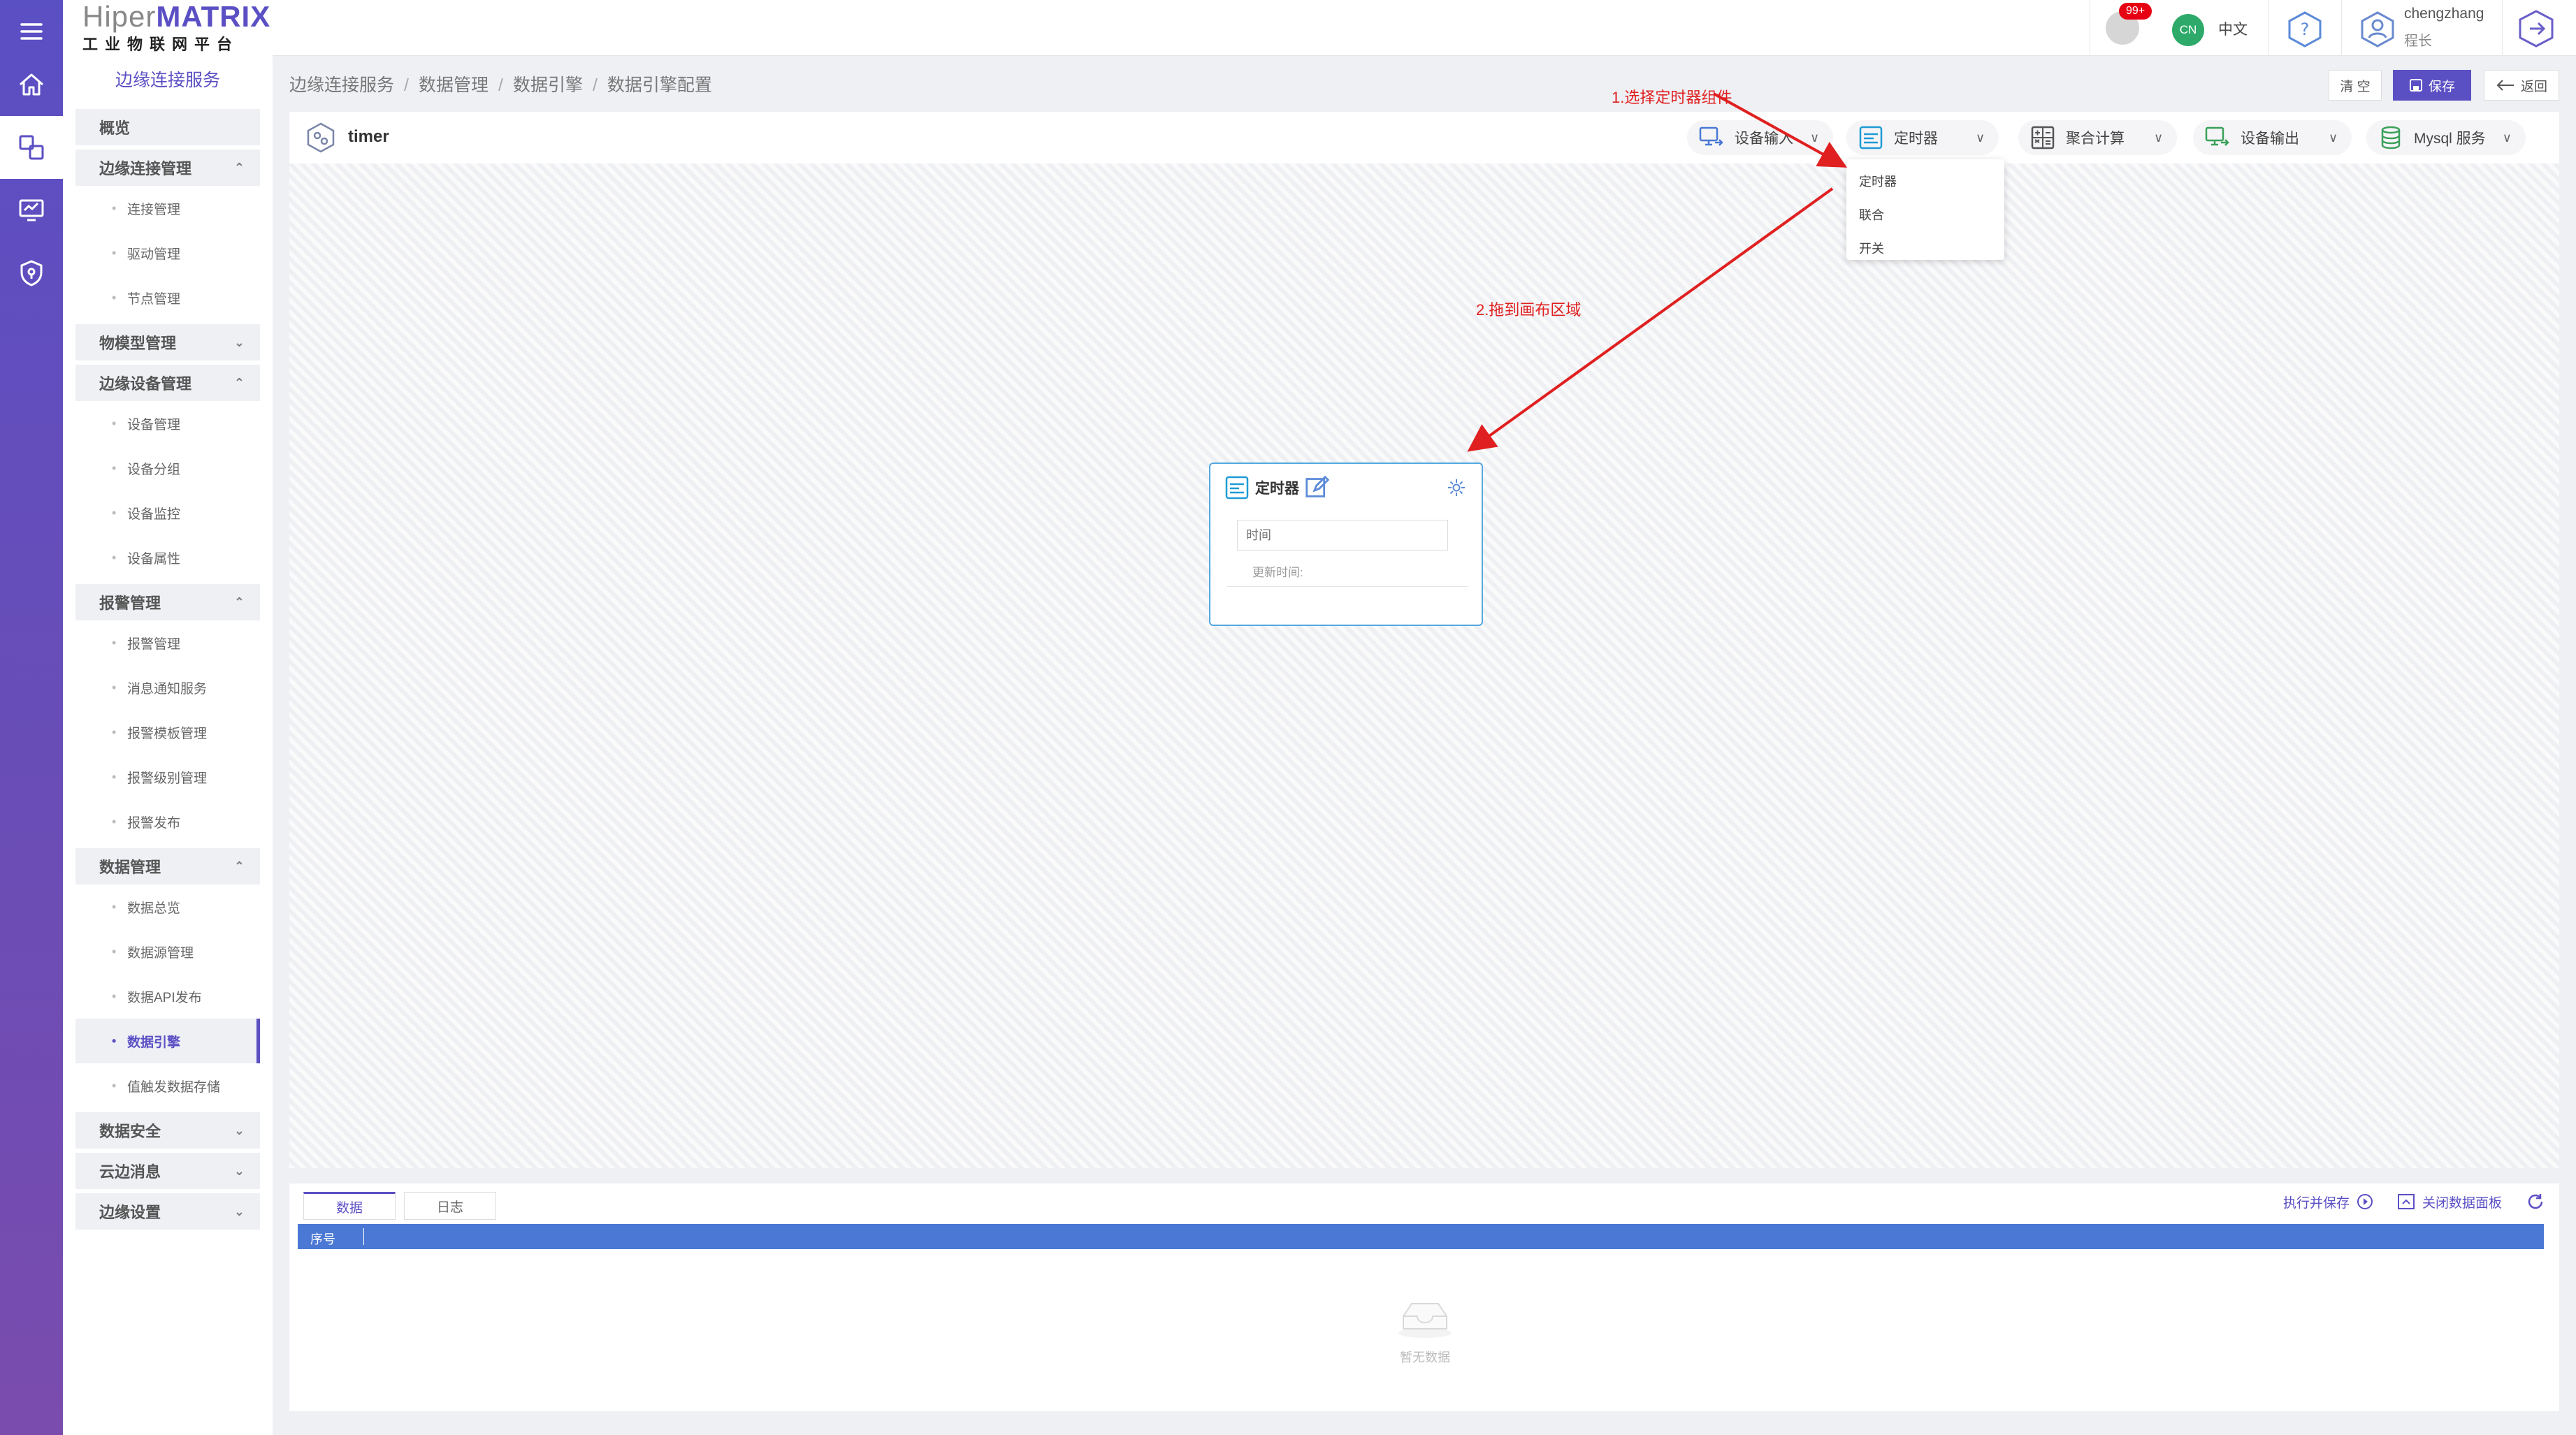 The image size is (2576, 1435). I want to click on tool-device-input: 设备输入 ∨, so click(1761, 137).